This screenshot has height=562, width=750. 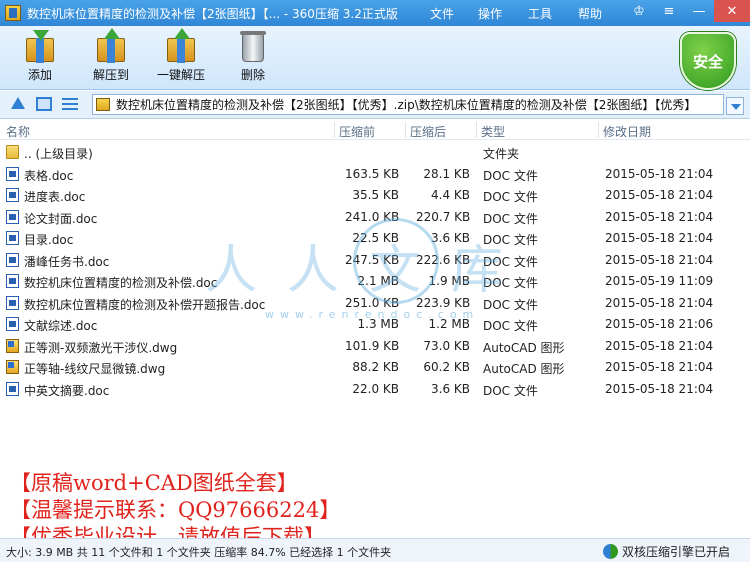 I want to click on list-header: 名称 压缩前 压缩后 类型 修改日期, so click(x=375, y=130).